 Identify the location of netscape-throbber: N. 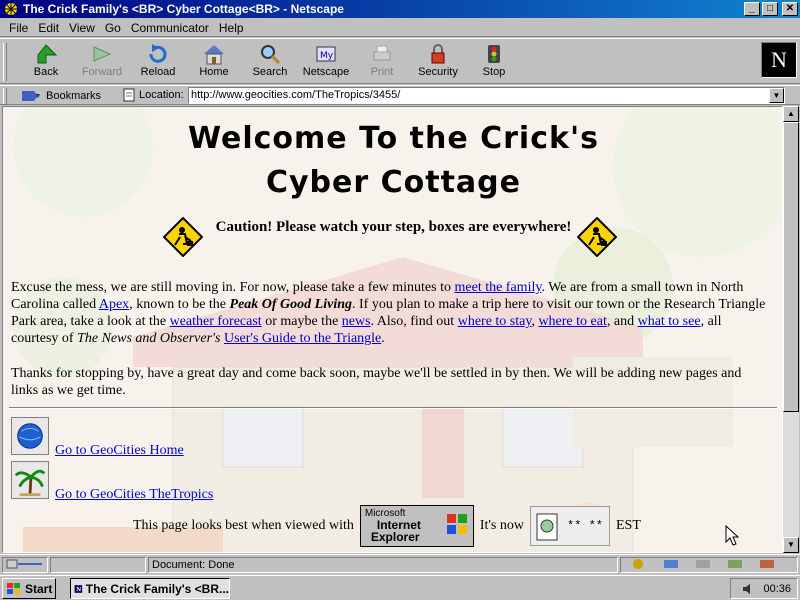
(779, 60).